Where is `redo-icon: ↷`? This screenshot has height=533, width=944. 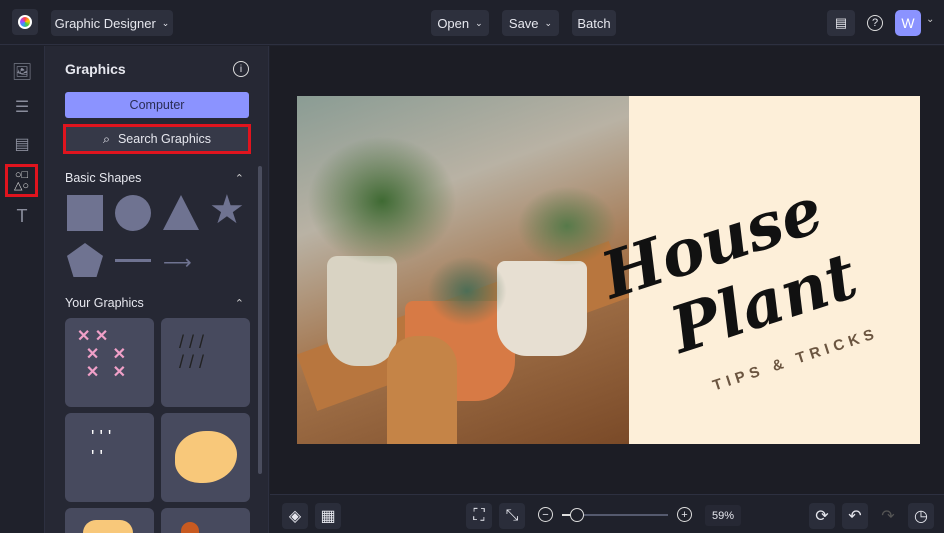 redo-icon: ↷ is located at coordinates (888, 516).